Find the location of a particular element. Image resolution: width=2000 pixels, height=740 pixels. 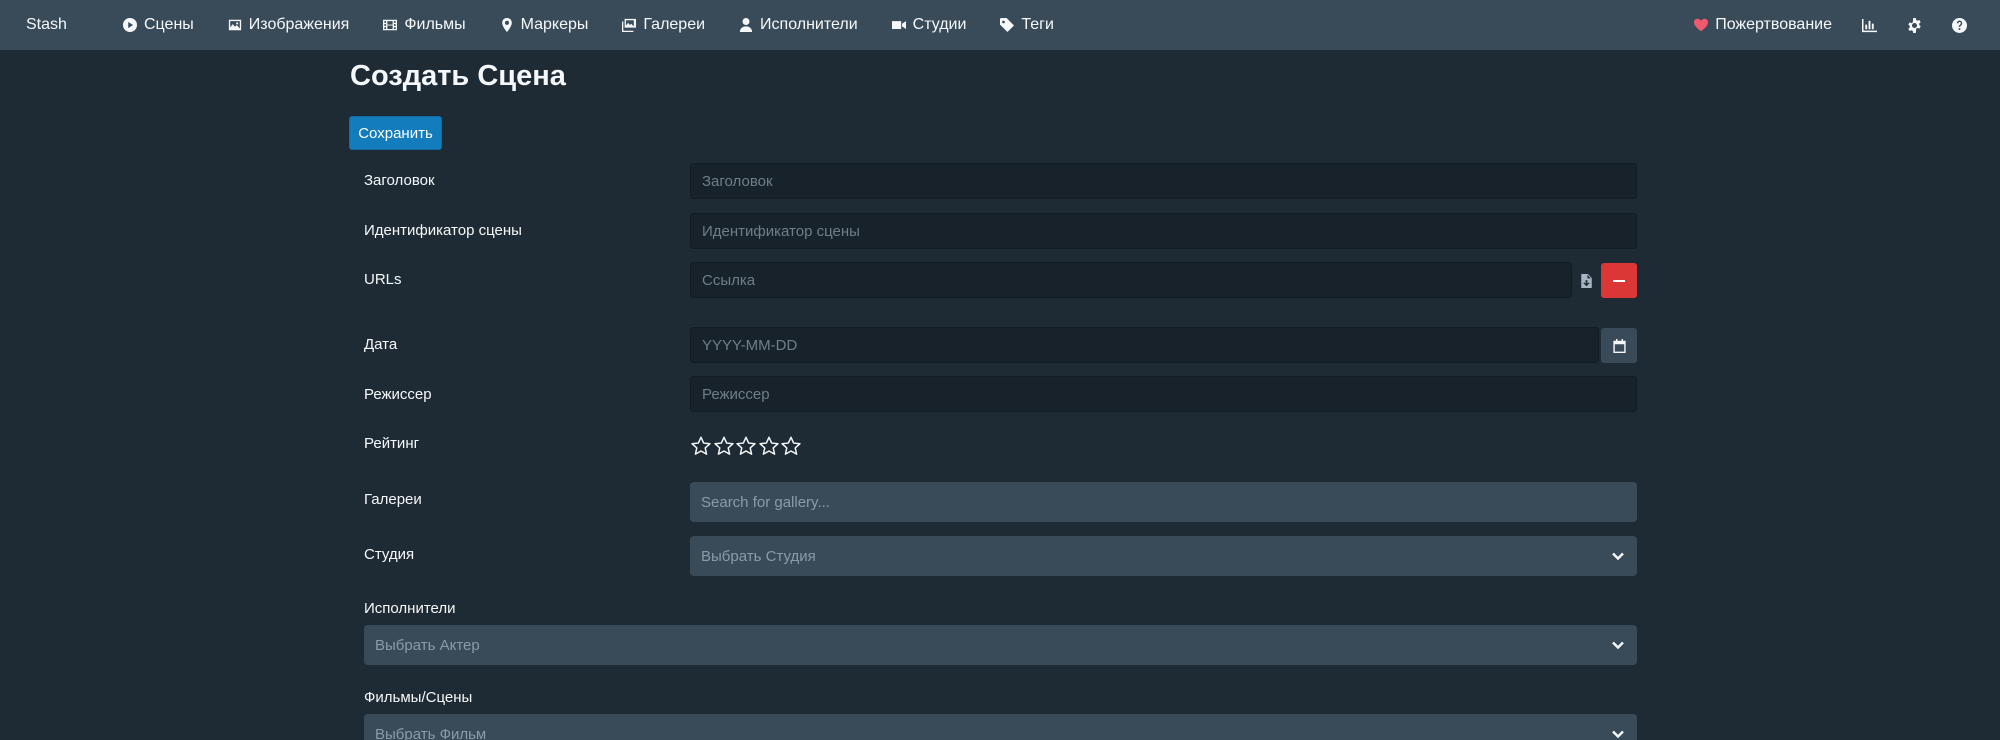

film-icon is located at coordinates (390, 25).